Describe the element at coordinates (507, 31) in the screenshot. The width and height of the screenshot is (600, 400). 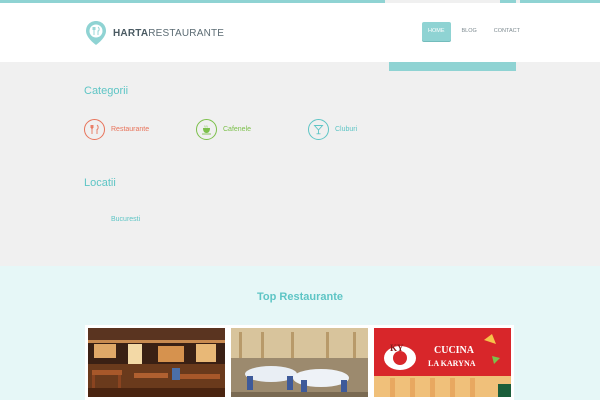
I see `nav-contact: CONTACT` at that location.